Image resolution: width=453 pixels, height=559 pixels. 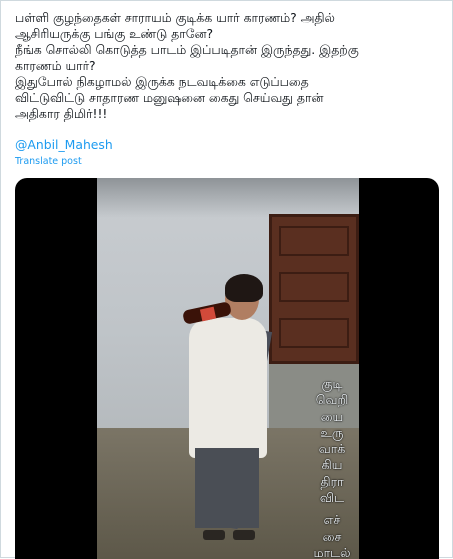 I want to click on caption-line: உரு, so click(x=332, y=432).